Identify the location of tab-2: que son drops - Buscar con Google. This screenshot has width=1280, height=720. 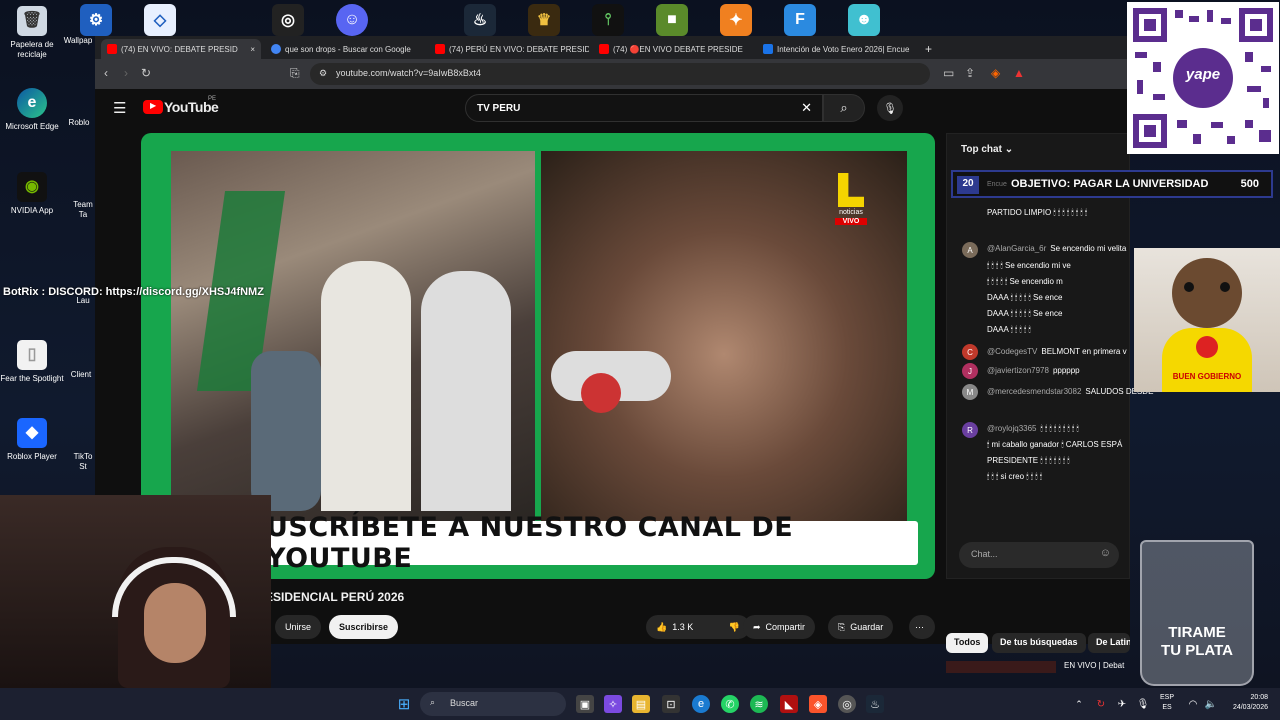
(345, 49).